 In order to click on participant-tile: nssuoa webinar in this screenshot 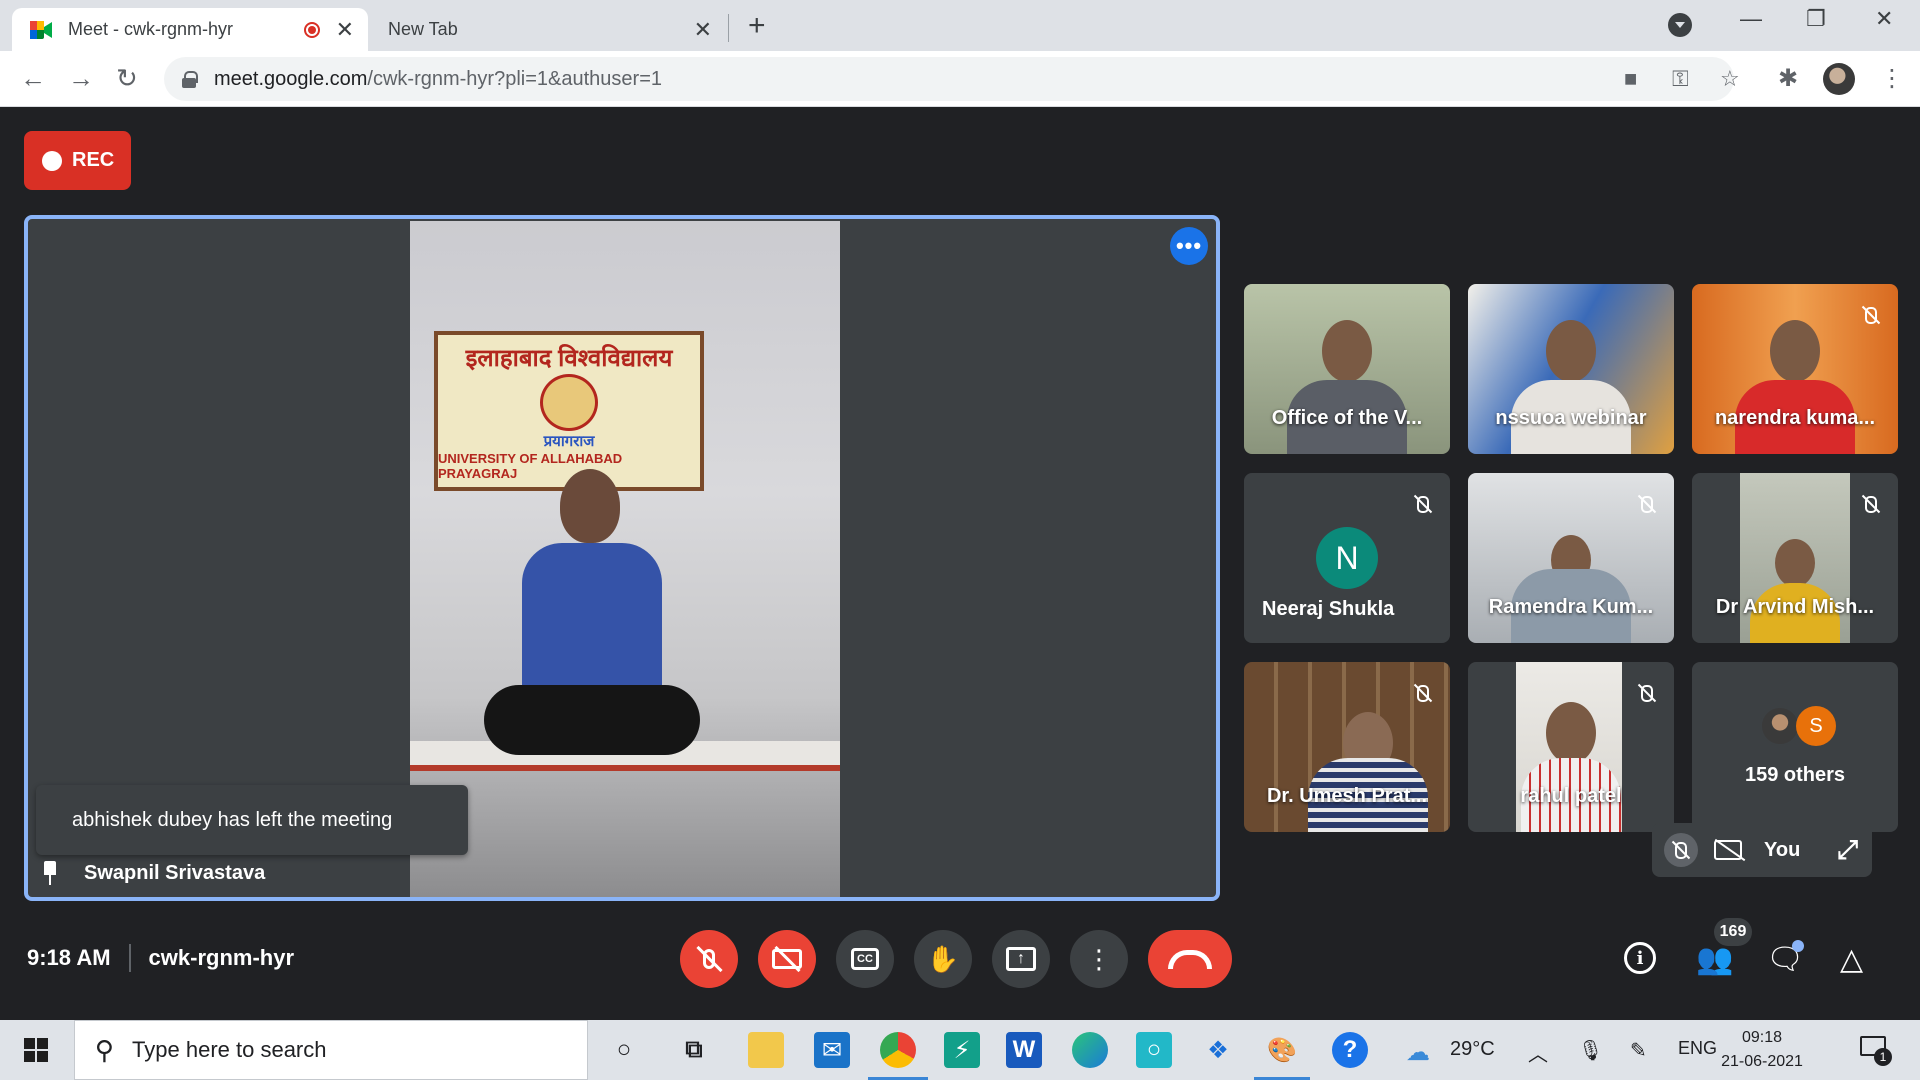, I will do `click(1571, 369)`.